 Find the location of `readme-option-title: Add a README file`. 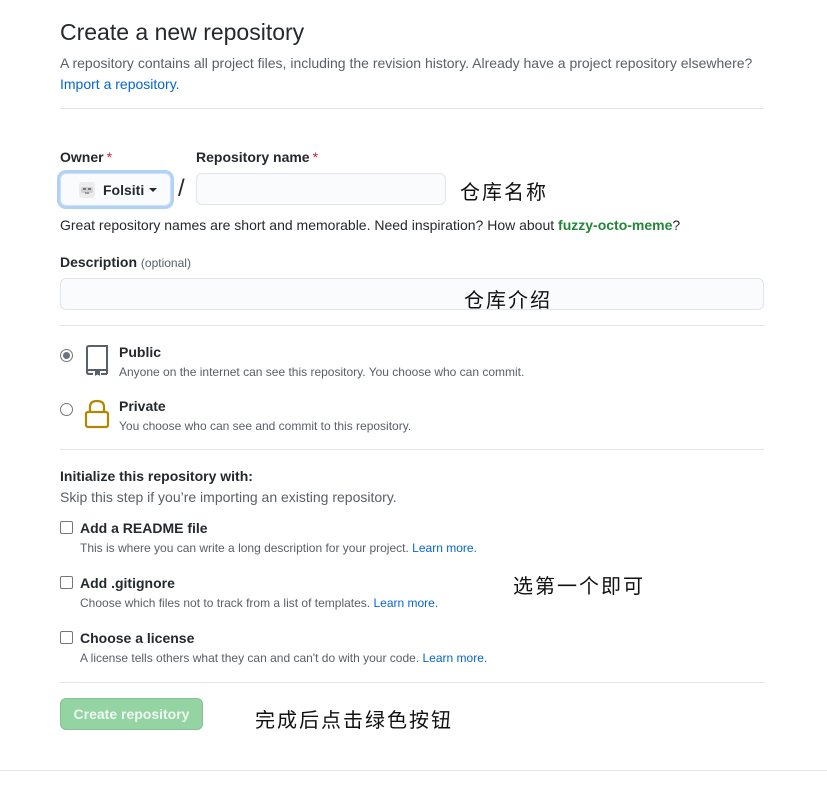

readme-option-title: Add a README file is located at coordinates (144, 528).